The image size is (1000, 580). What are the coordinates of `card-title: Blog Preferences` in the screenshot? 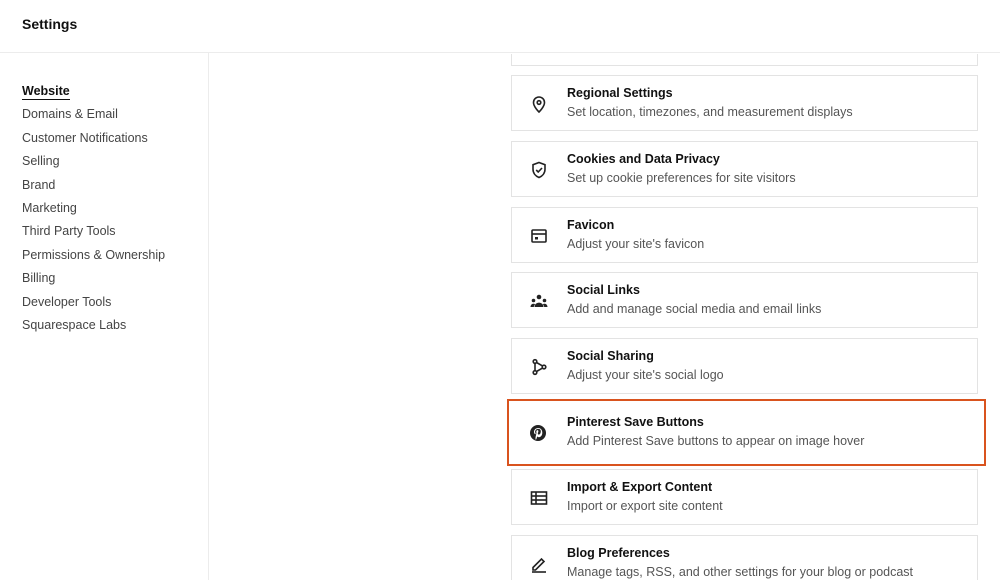 It's located at (618, 553).